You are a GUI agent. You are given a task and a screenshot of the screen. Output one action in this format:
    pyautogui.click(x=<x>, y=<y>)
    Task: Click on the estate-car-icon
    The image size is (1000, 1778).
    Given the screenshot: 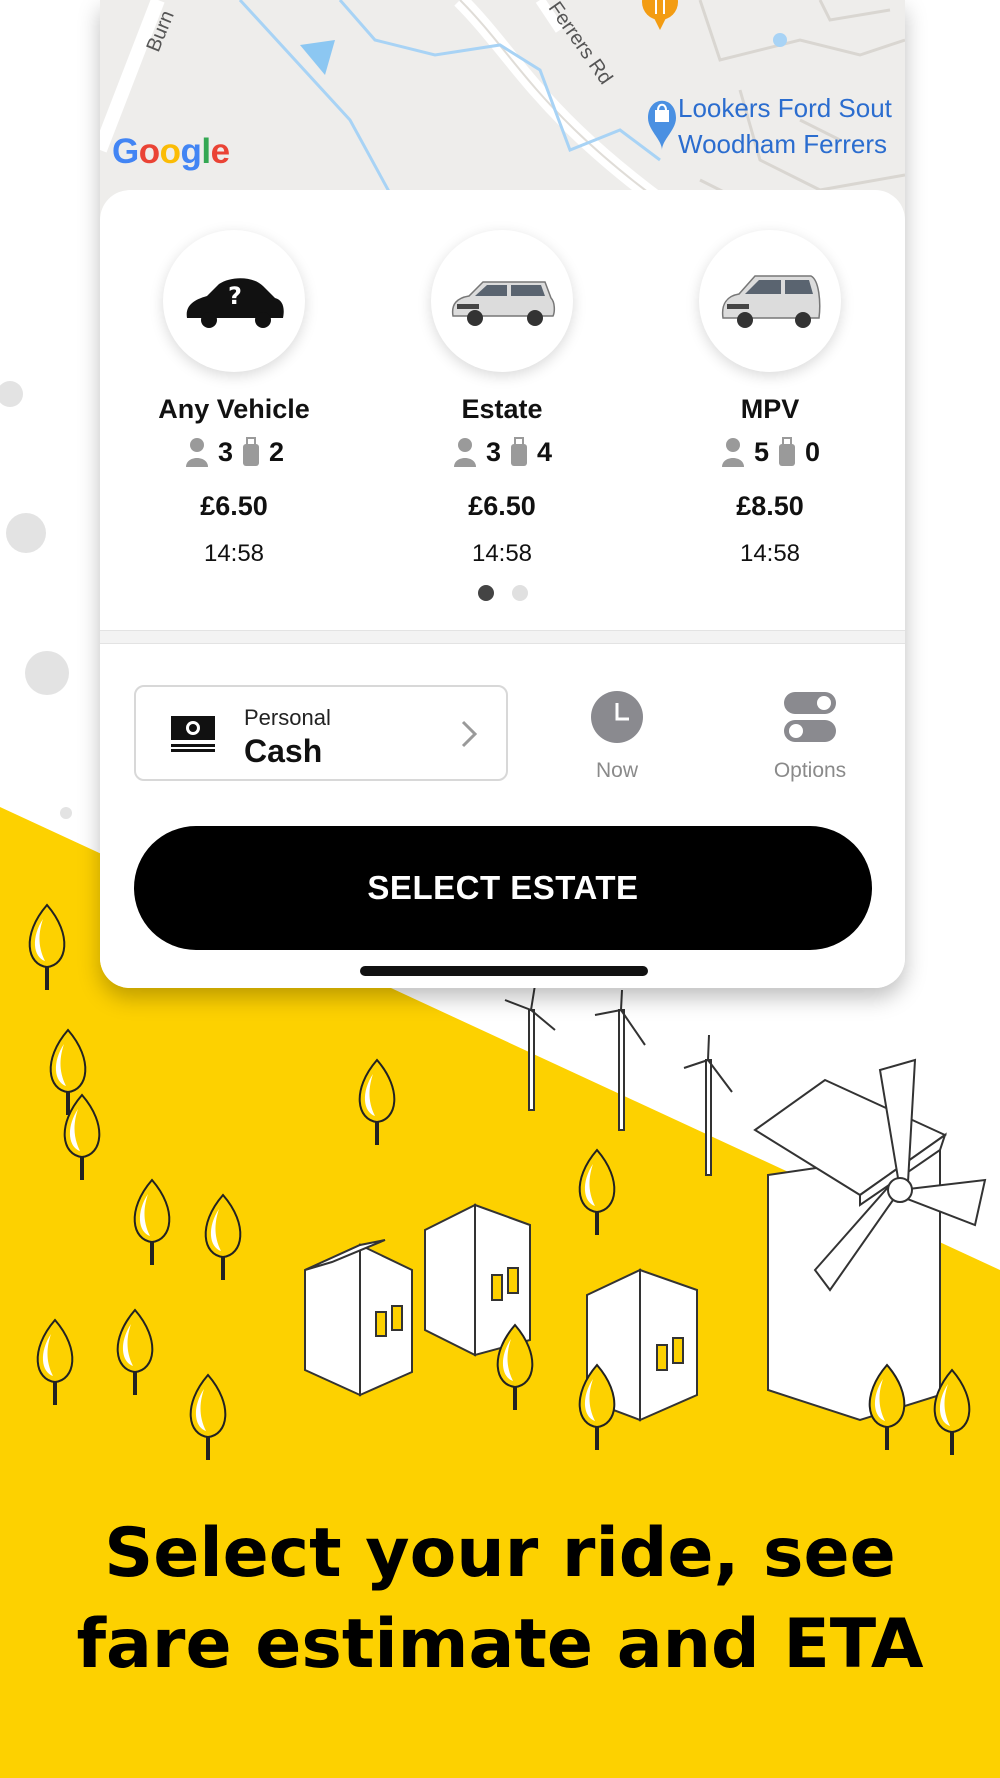 What is the action you would take?
    pyautogui.click(x=502, y=301)
    